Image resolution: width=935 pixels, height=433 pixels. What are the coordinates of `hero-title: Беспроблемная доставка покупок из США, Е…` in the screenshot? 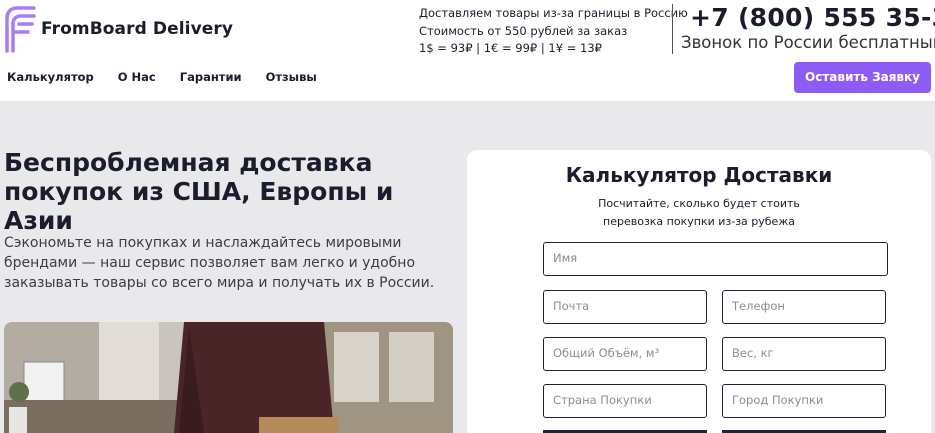 It's located at (199, 191).